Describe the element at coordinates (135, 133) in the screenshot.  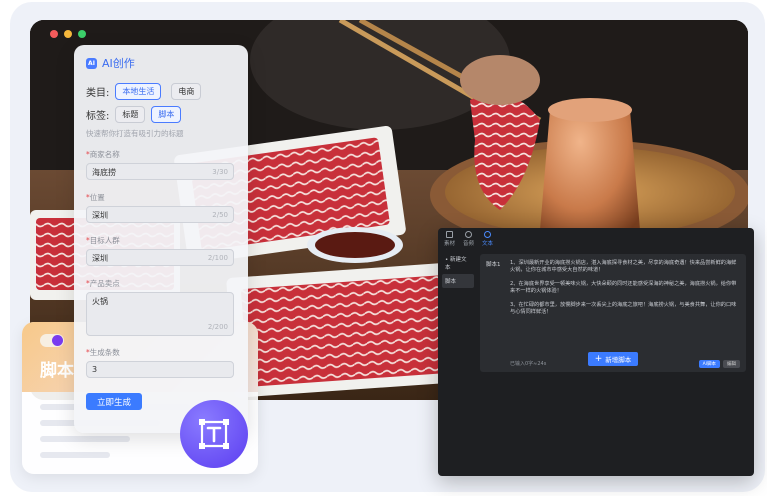
I see `form-hint: 快速帮你打造有吸引力的标题` at that location.